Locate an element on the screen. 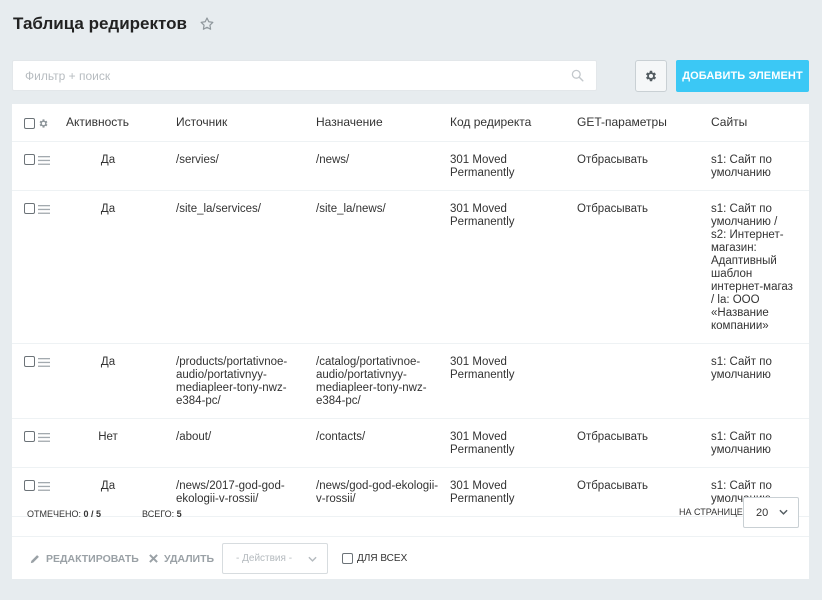 The width and height of the screenshot is (822, 600). toolbar: Добавить элемент is located at coordinates (410, 76).